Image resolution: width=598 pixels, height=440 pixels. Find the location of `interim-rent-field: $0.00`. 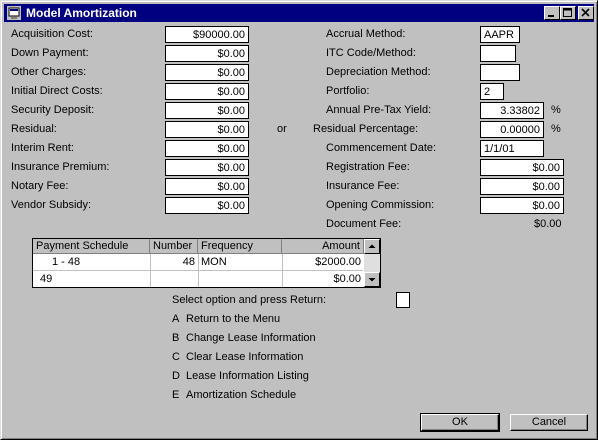

interim-rent-field: $0.00 is located at coordinates (207, 148).